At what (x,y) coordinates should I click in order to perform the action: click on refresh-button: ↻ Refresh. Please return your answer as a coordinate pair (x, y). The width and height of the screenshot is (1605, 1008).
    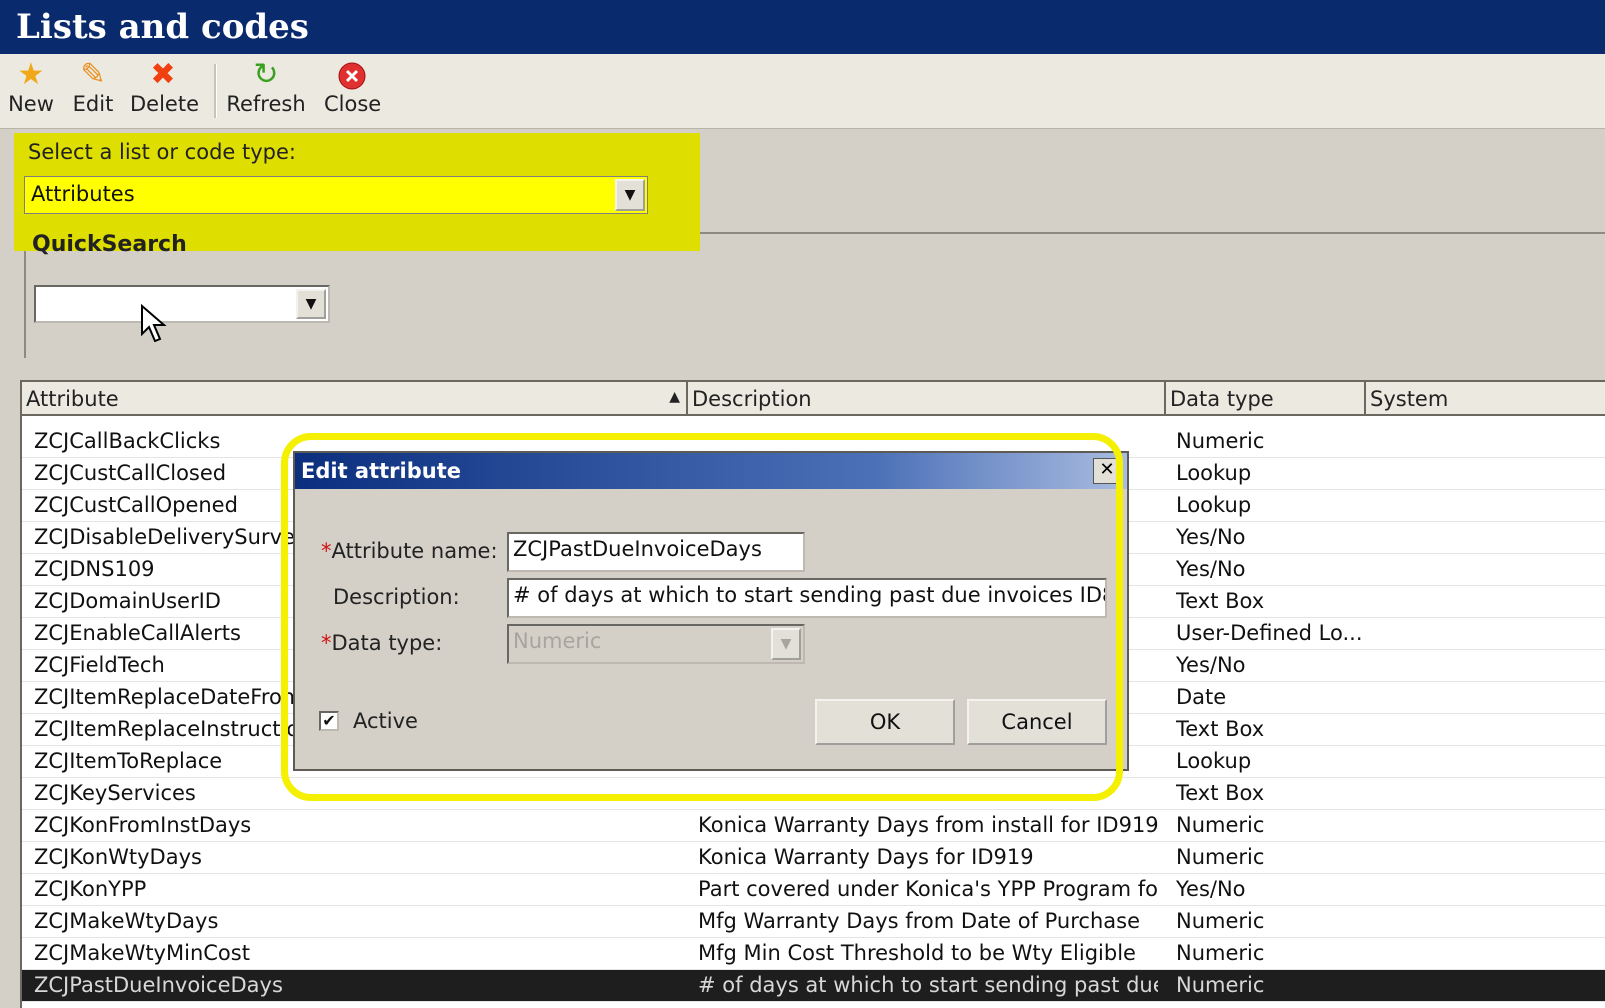
    Looking at the image, I should click on (266, 87).